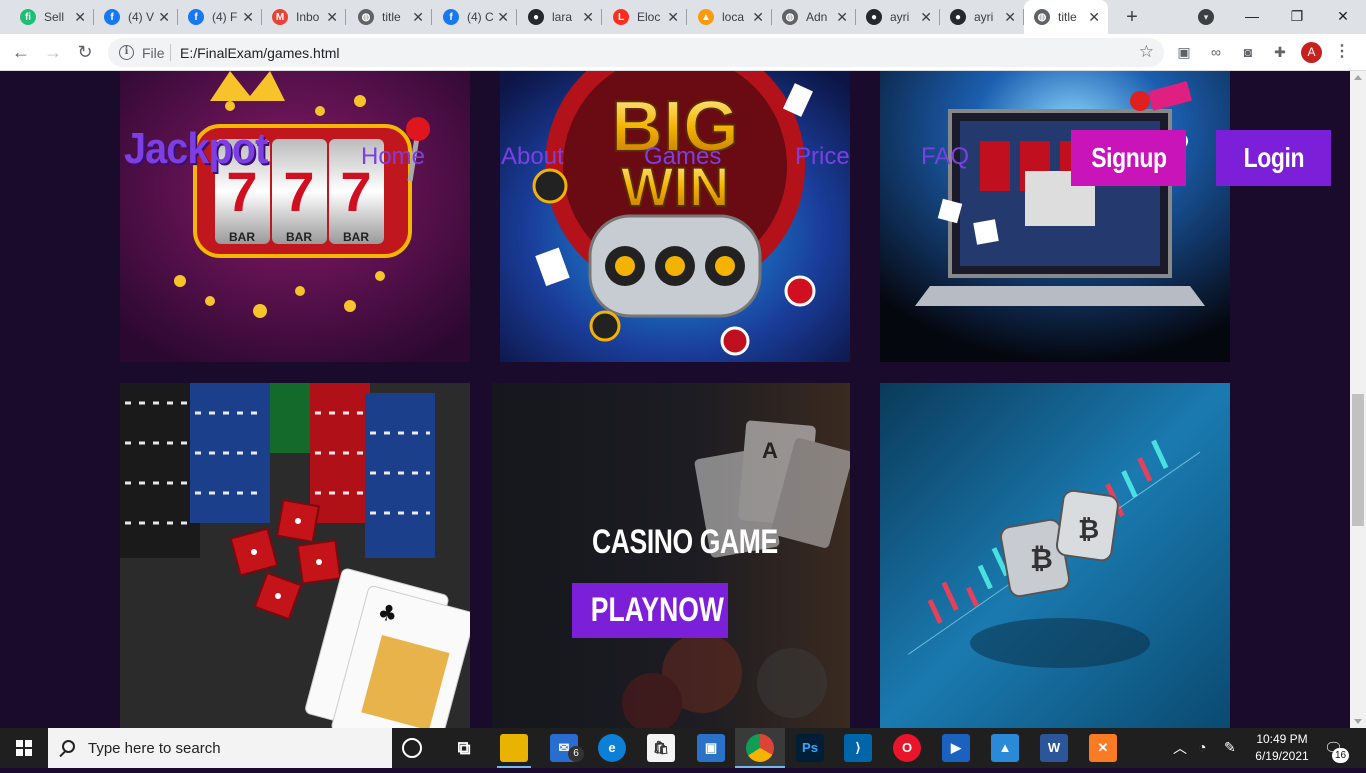 The height and width of the screenshot is (773, 1366). I want to click on tab-title: ayri, so click(900, 17).